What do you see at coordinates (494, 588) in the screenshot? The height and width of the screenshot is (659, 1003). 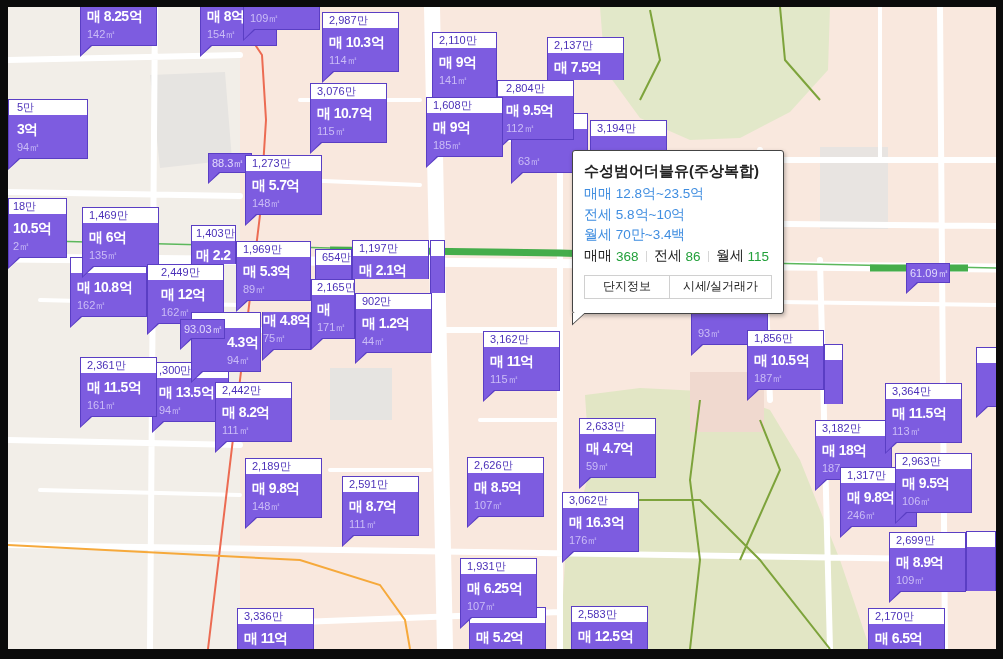 I see `sale-price-label: 매 6.25억` at bounding box center [494, 588].